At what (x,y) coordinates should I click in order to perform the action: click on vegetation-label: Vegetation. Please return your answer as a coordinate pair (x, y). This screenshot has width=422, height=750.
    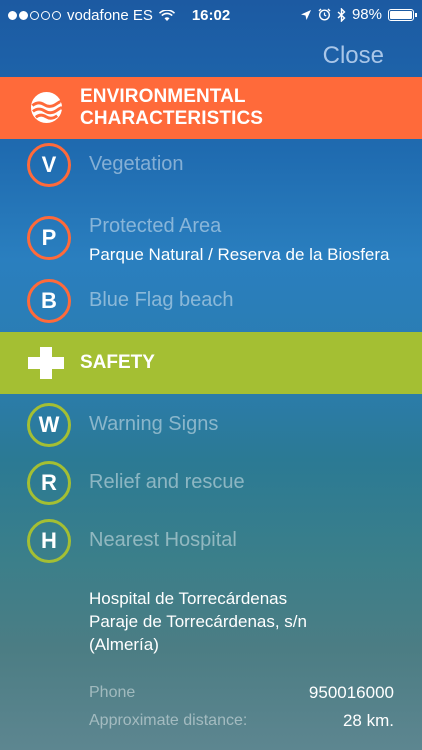
    Looking at the image, I should click on (136, 164).